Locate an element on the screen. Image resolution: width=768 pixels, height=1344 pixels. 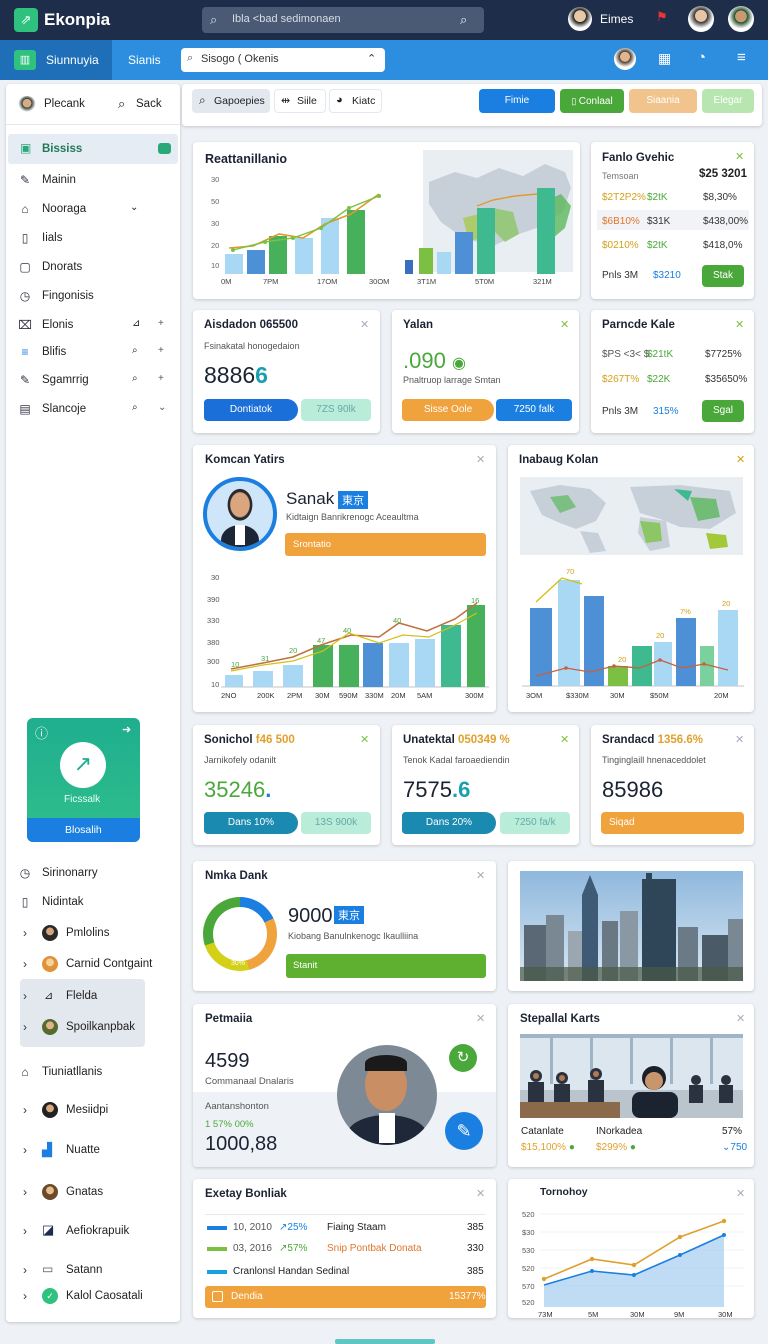
promo-button: Blosalih is located at coordinates (83, 830).